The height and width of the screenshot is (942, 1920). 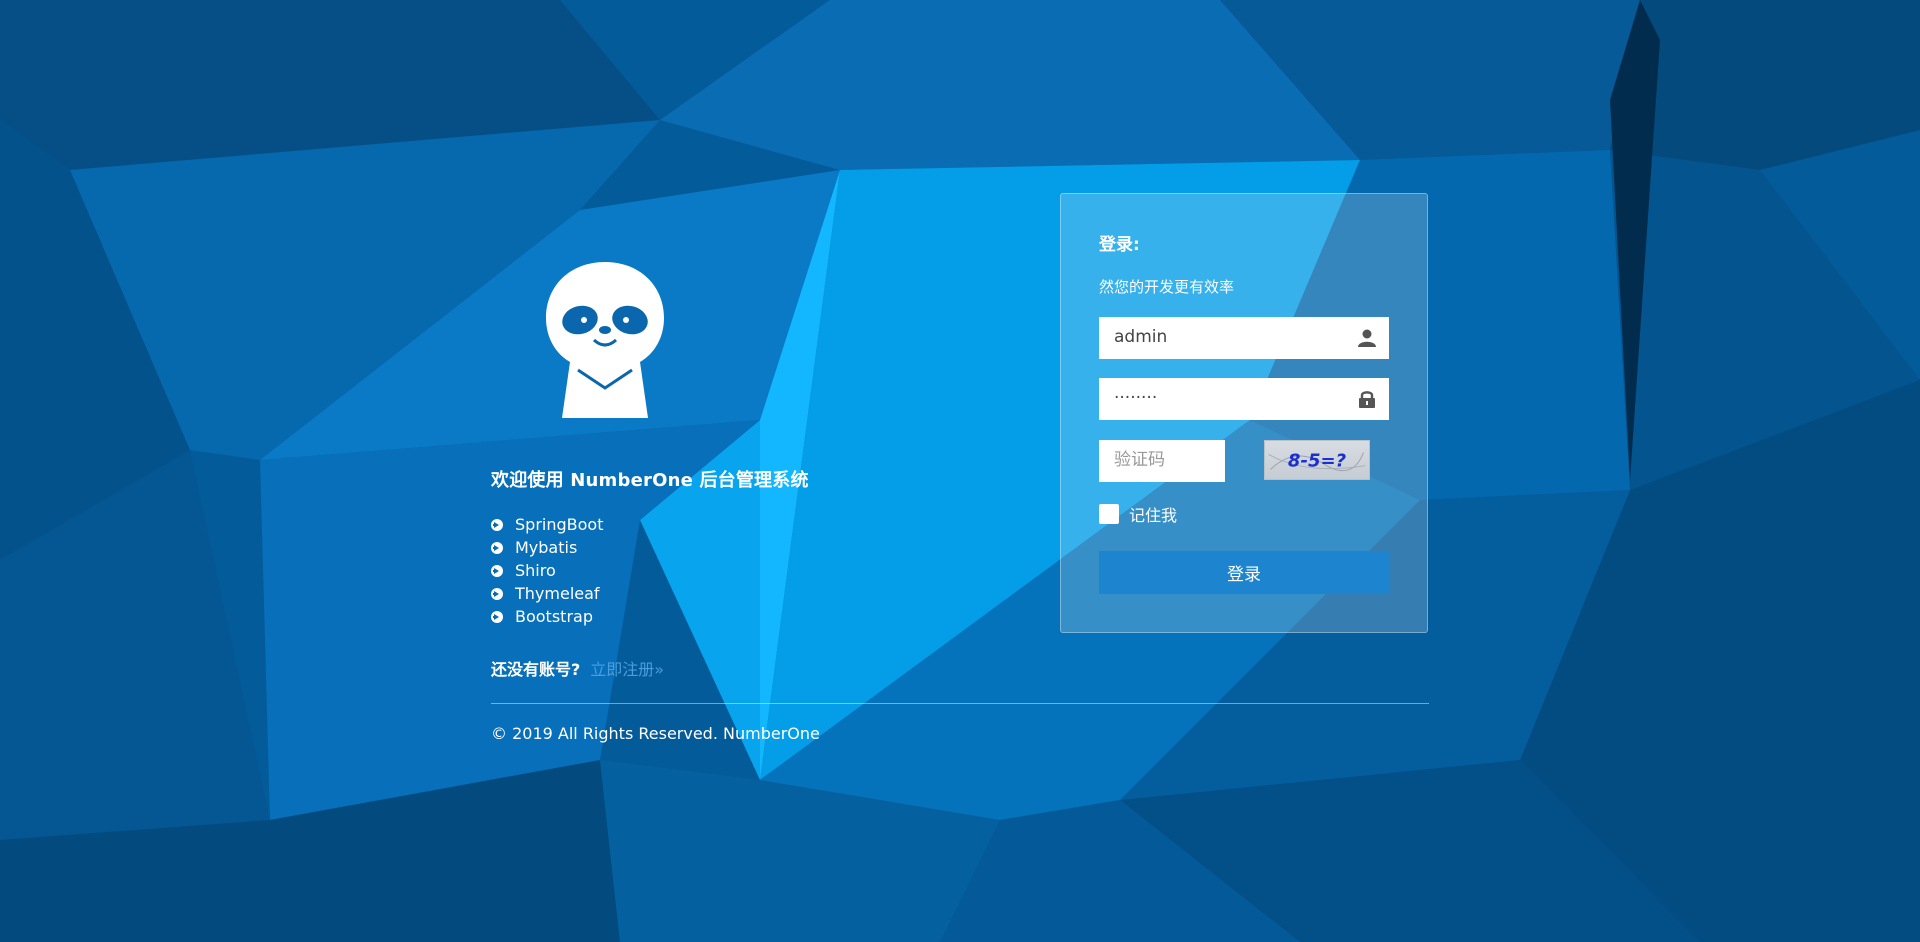 I want to click on feature-label: Mybatis, so click(x=546, y=547).